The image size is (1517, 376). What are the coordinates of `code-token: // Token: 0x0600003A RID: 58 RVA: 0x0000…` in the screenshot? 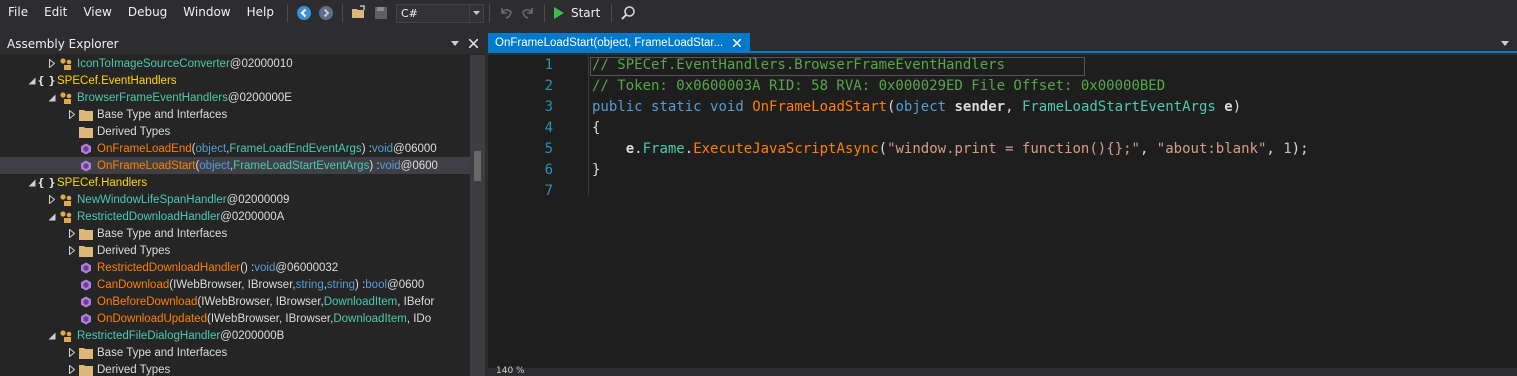 It's located at (879, 86).